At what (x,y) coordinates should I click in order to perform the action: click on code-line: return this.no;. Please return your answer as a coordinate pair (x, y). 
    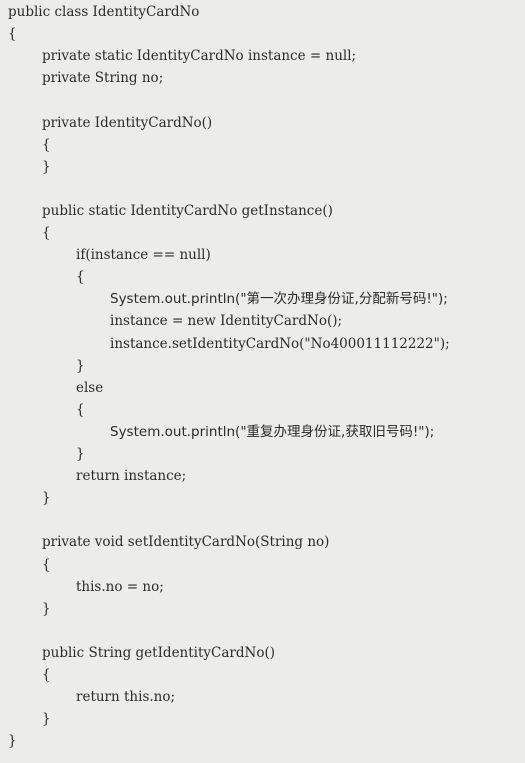
    Looking at the image, I should click on (126, 697).